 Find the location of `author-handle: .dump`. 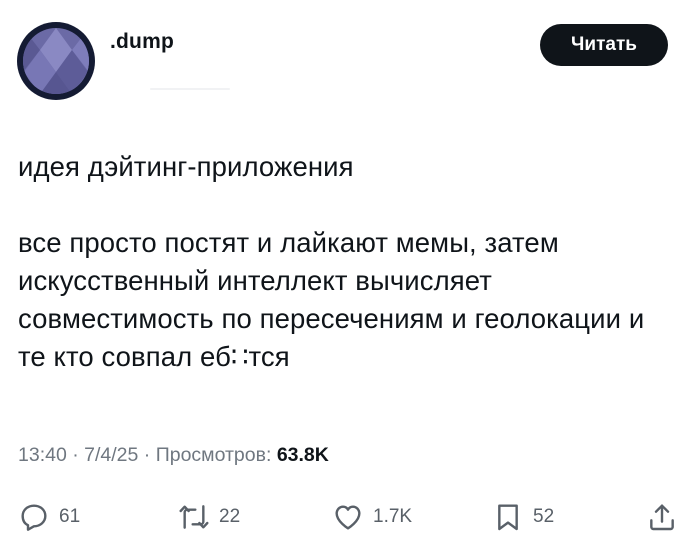

author-handle: .dump is located at coordinates (142, 42).